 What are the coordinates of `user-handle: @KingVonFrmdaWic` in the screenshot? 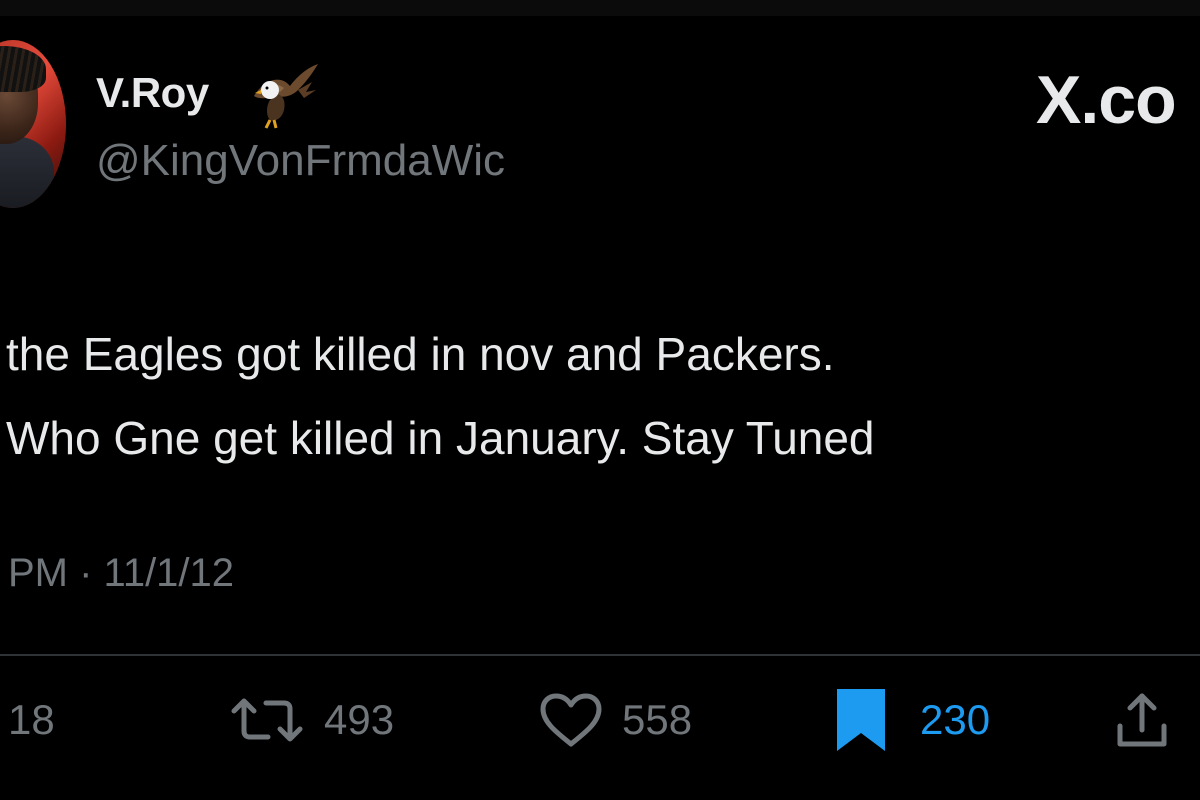 It's located at (300, 161).